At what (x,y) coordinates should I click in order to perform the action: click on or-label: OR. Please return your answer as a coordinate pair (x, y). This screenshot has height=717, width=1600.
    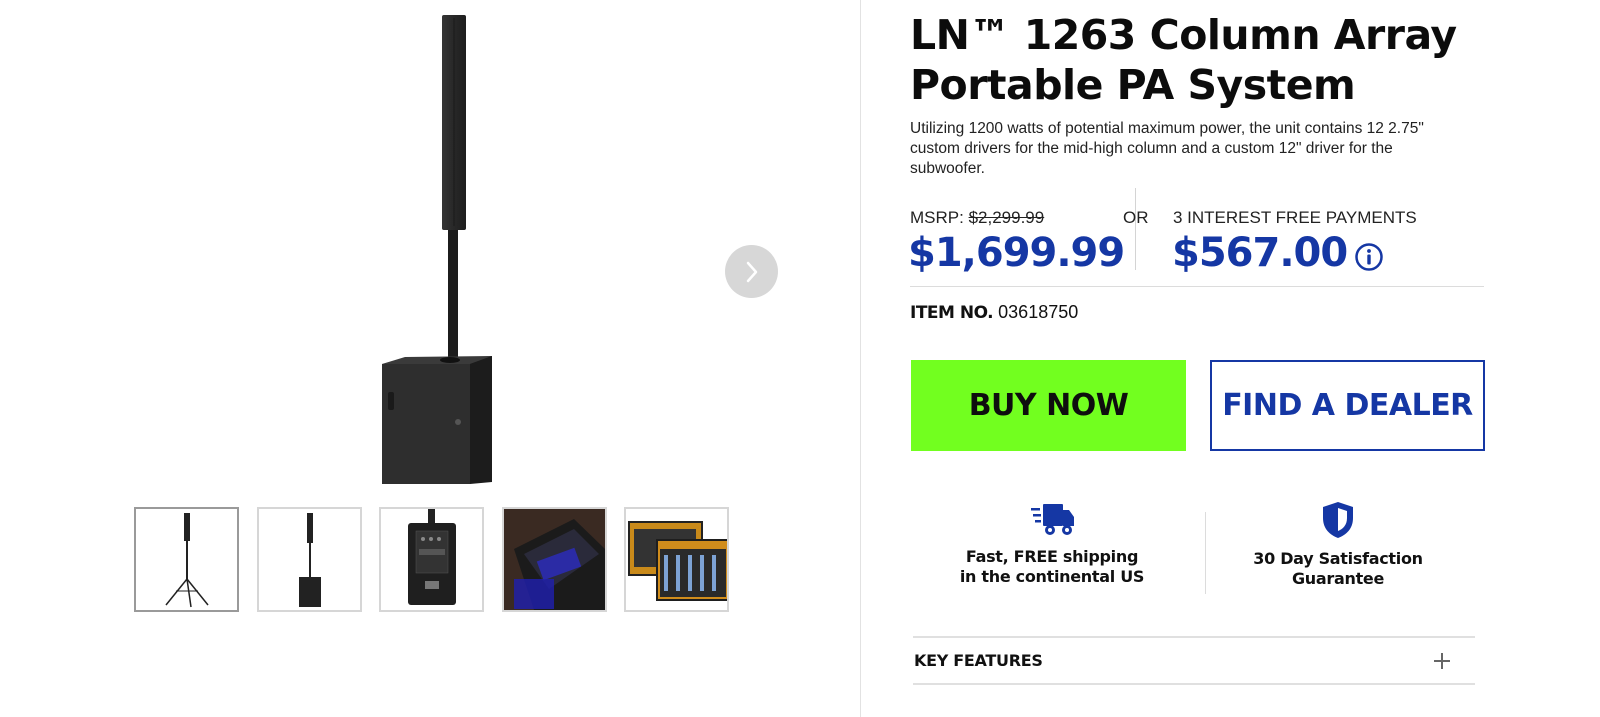
    Looking at the image, I should click on (1136, 217).